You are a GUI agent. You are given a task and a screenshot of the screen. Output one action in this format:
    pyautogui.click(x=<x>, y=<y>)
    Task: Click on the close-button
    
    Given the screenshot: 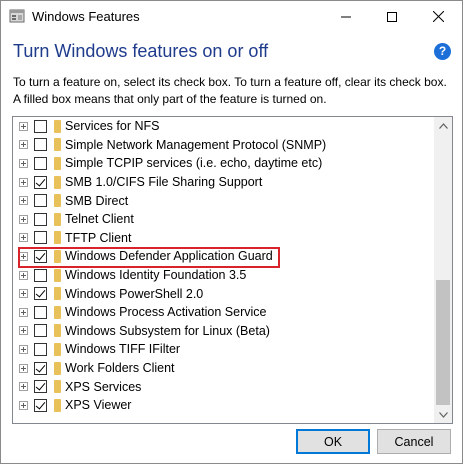 What is the action you would take?
    pyautogui.click(x=438, y=16)
    